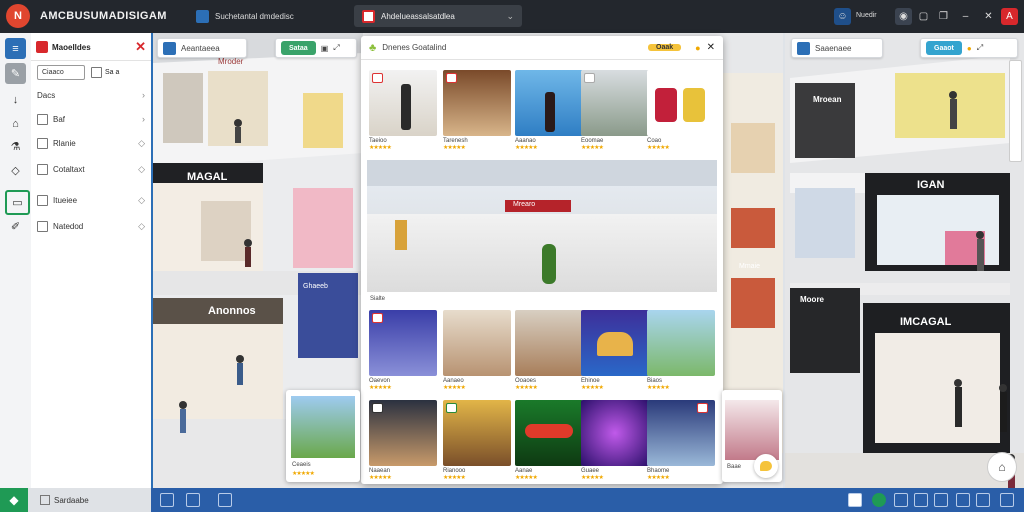  I want to click on right-view-pill: Gaaot, so click(944, 48).